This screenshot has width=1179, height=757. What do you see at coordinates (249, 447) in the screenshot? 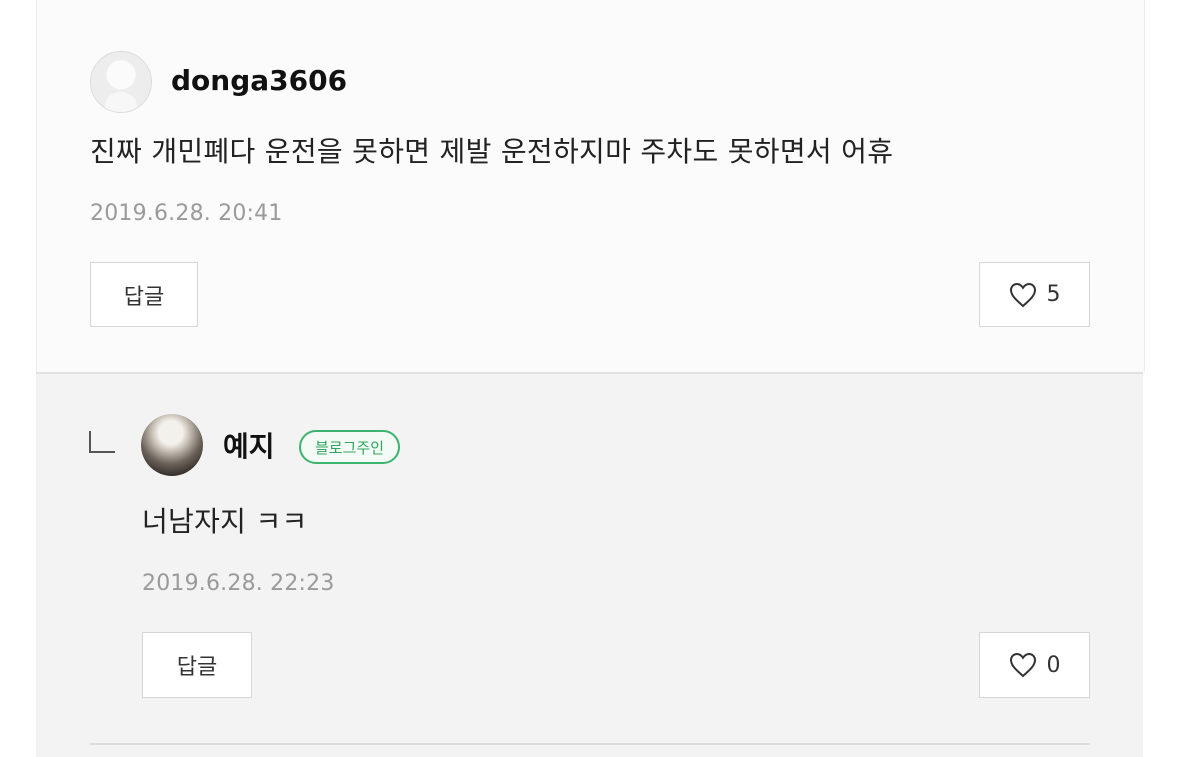
I see `reply-author: 예지` at bounding box center [249, 447].